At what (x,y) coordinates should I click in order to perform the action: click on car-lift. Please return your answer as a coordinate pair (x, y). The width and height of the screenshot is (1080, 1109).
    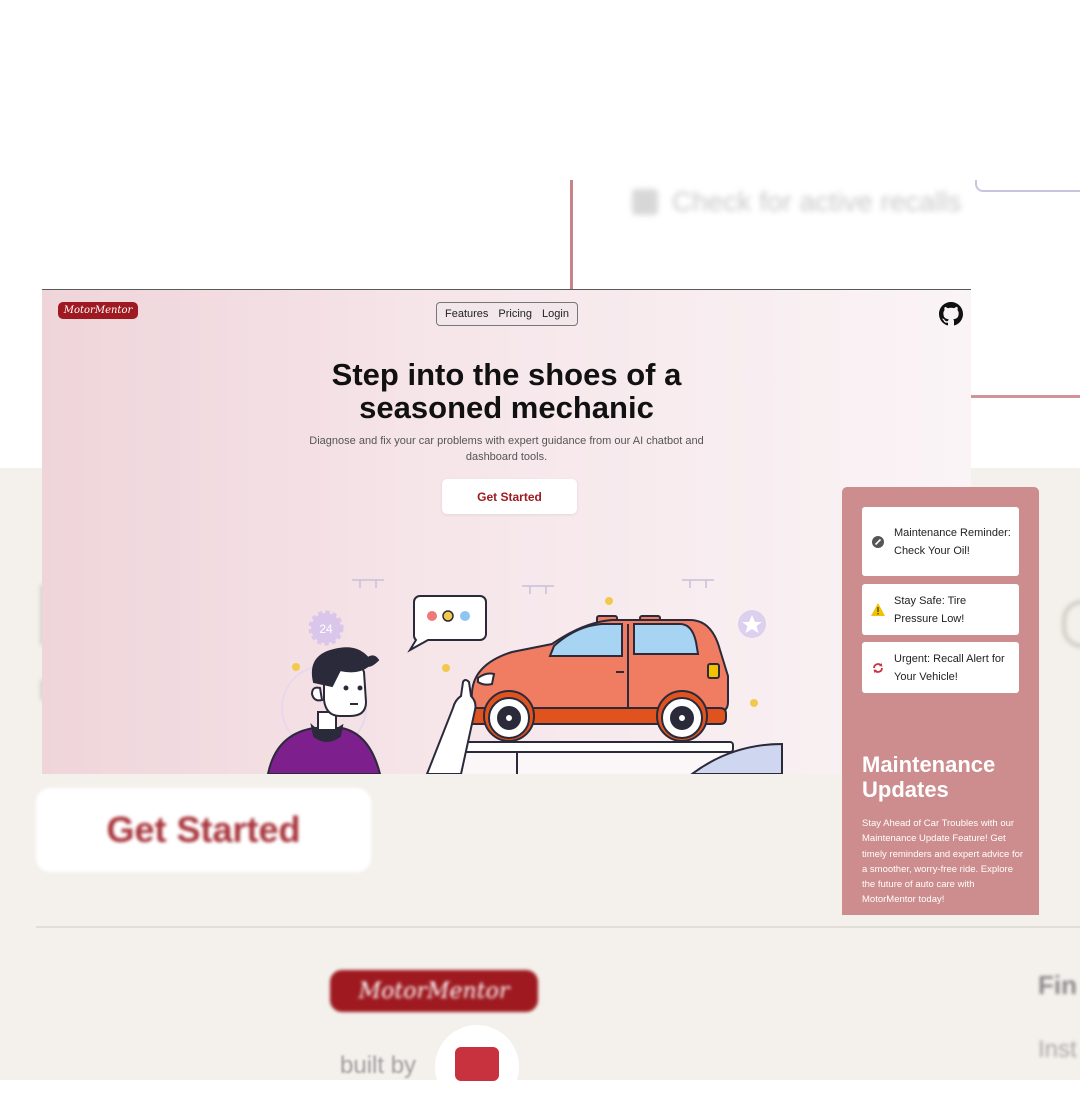
    Looking at the image, I should click on (594, 757).